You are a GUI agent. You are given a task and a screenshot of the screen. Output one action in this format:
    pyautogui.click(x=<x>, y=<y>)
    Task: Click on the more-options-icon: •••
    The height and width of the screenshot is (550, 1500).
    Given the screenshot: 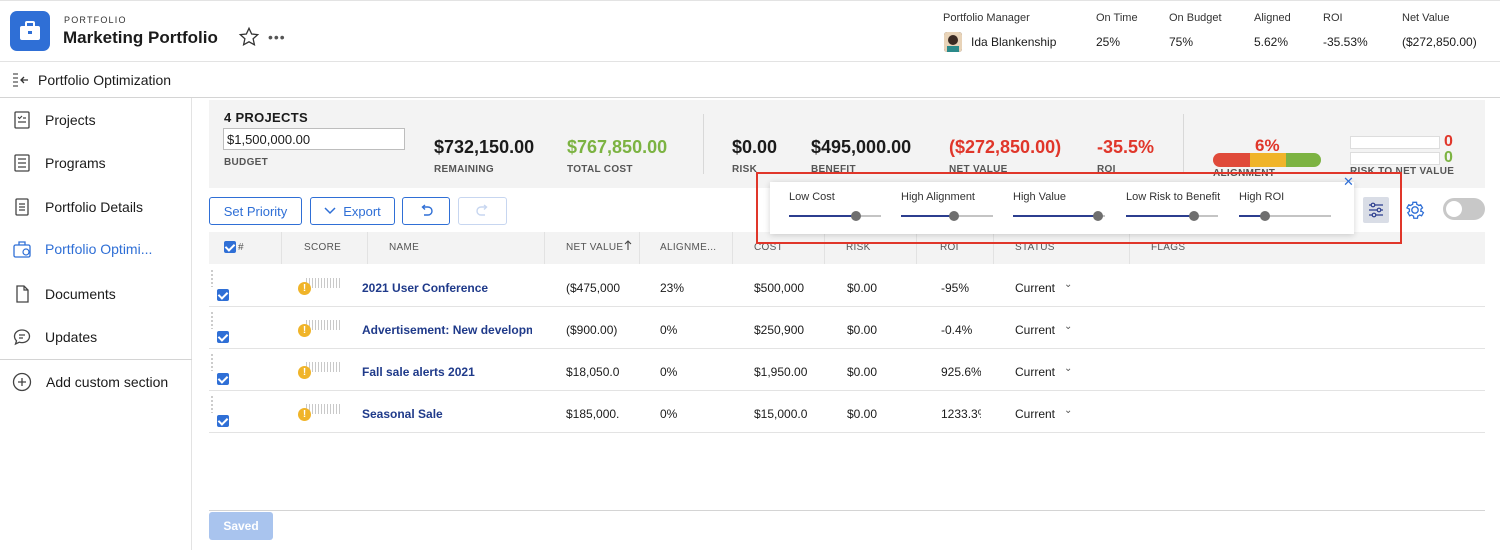 What is the action you would take?
    pyautogui.click(x=277, y=37)
    